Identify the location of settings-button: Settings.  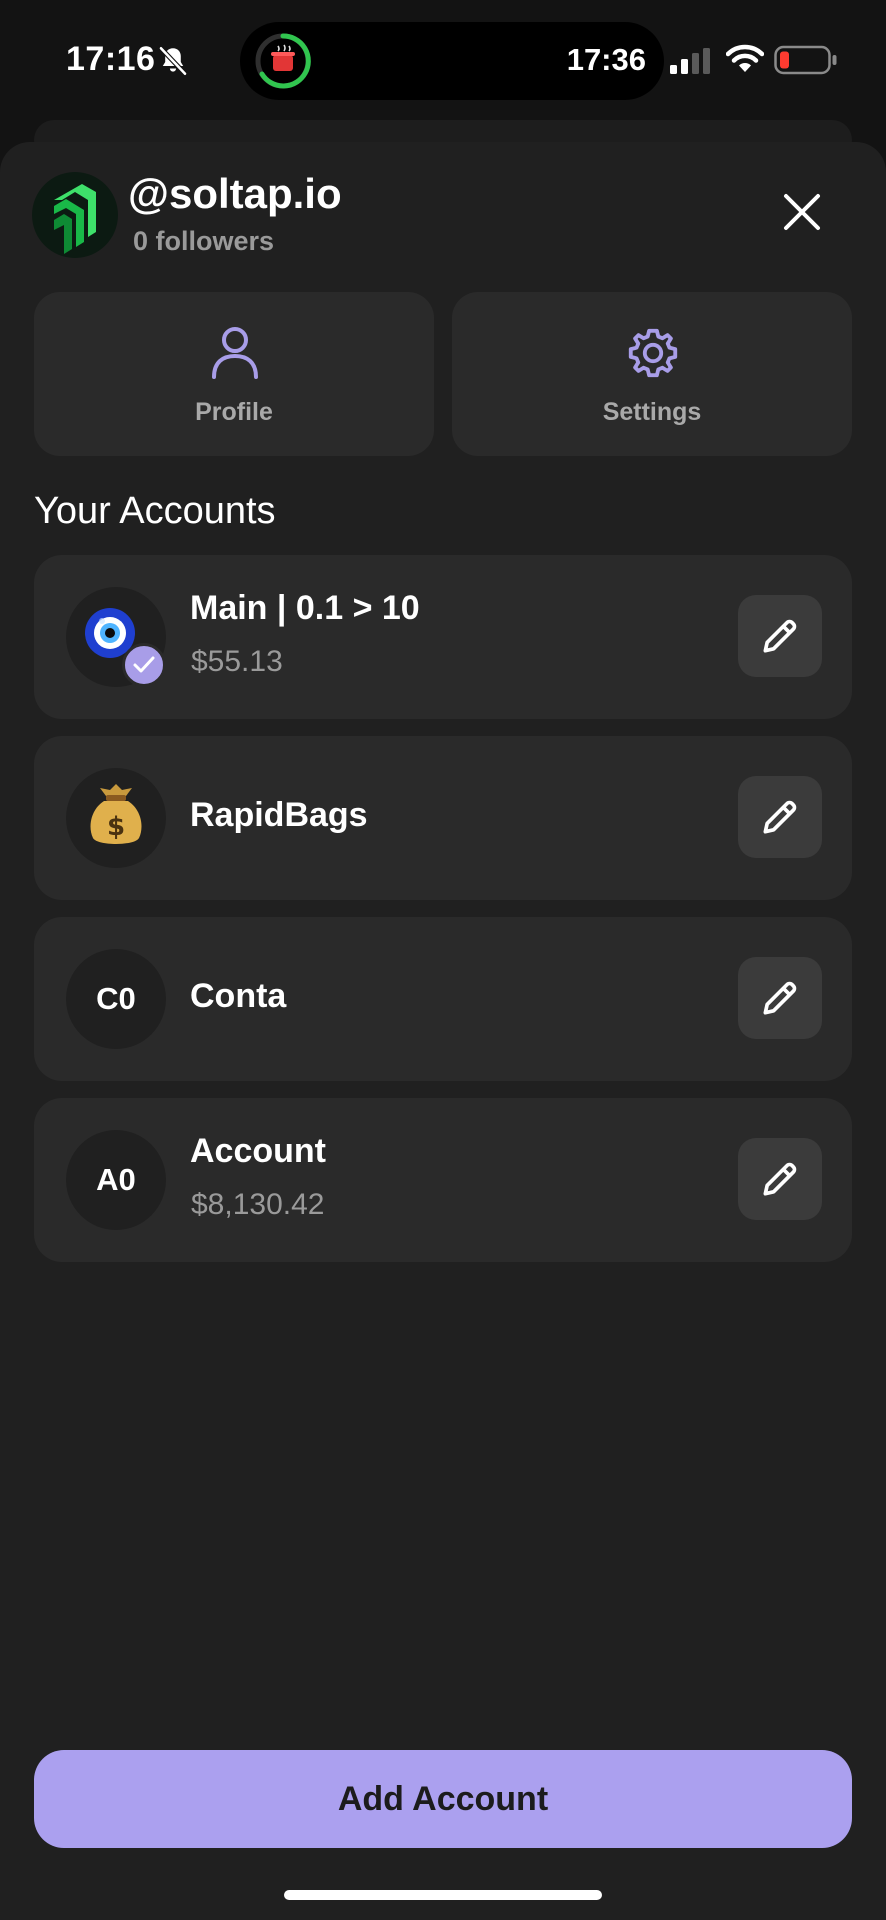
(652, 374).